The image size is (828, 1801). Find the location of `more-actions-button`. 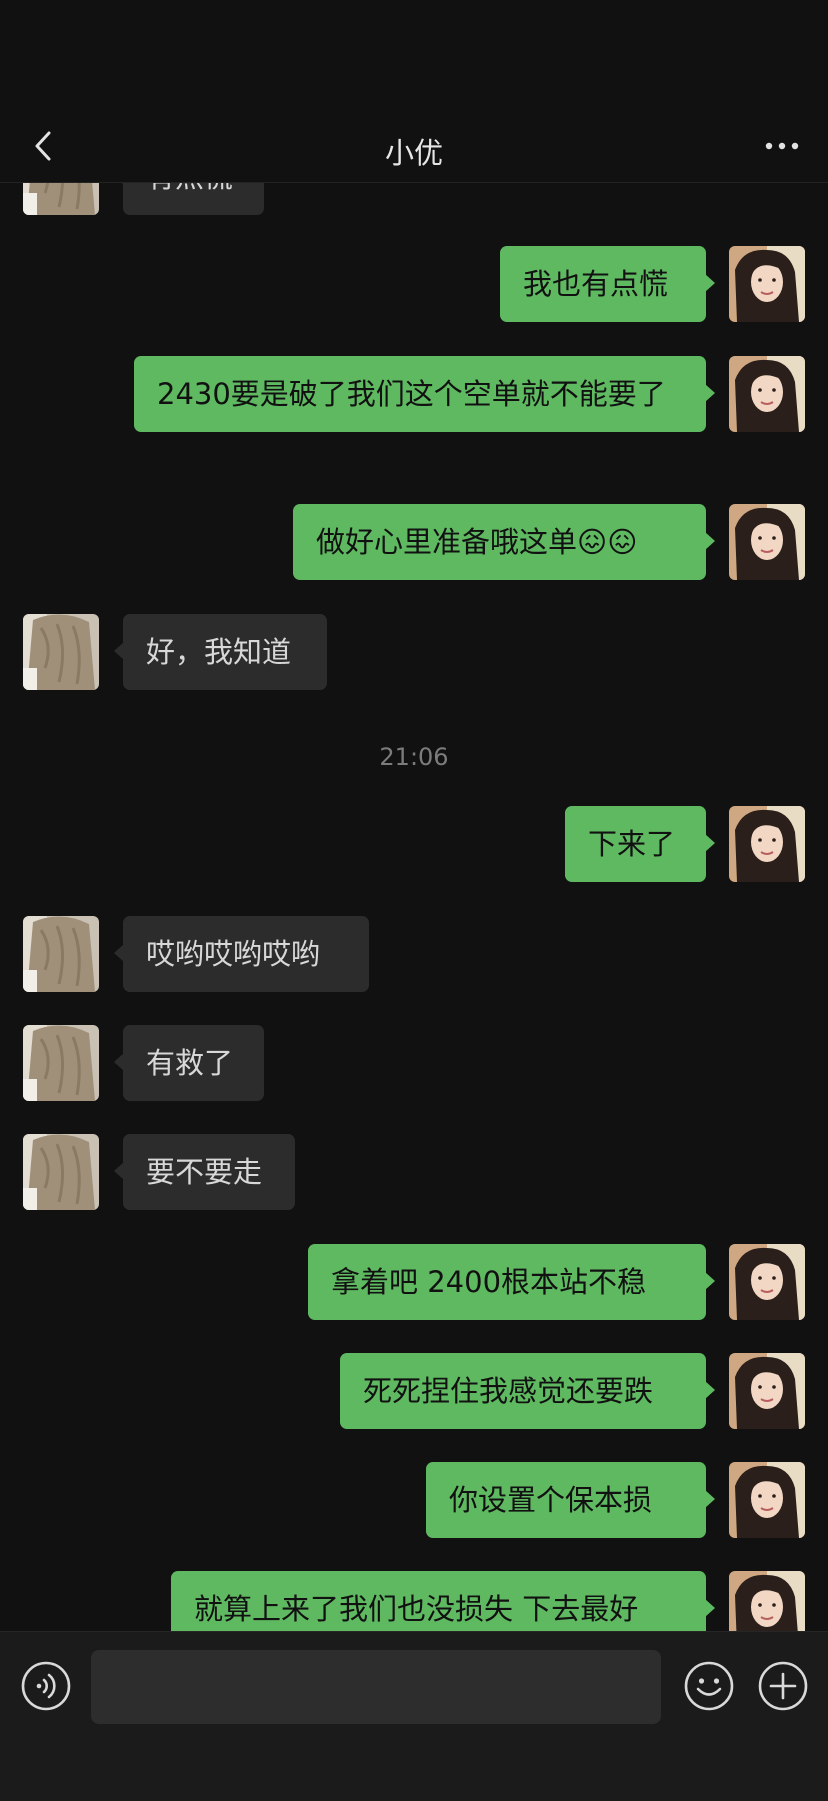

more-actions-button is located at coordinates (783, 1686).